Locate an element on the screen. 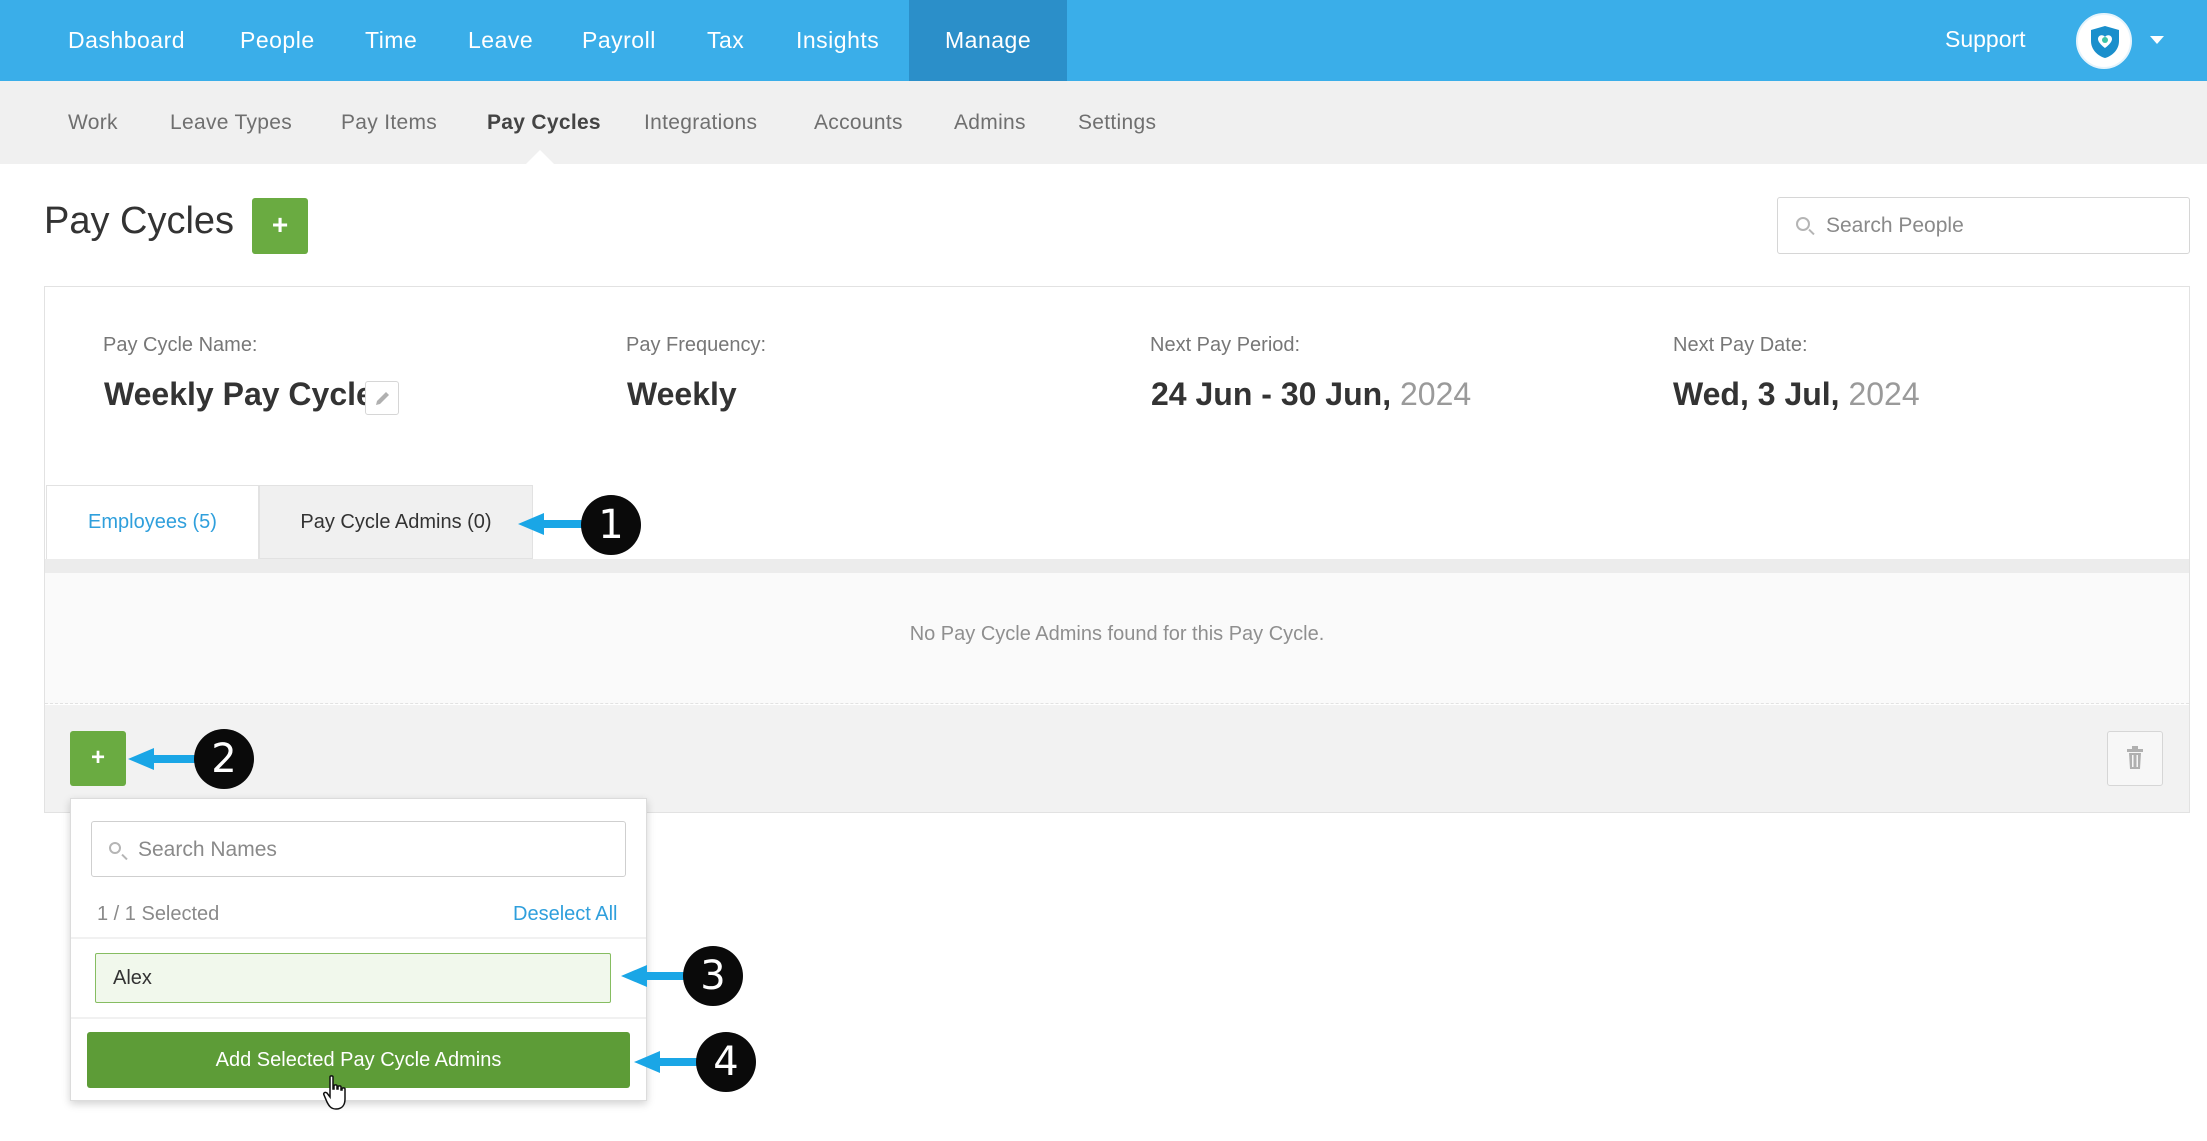 Image resolution: width=2207 pixels, height=1141 pixels. next-pay-period-range: 24 Jun - 30 Jun, is located at coordinates (1271, 394).